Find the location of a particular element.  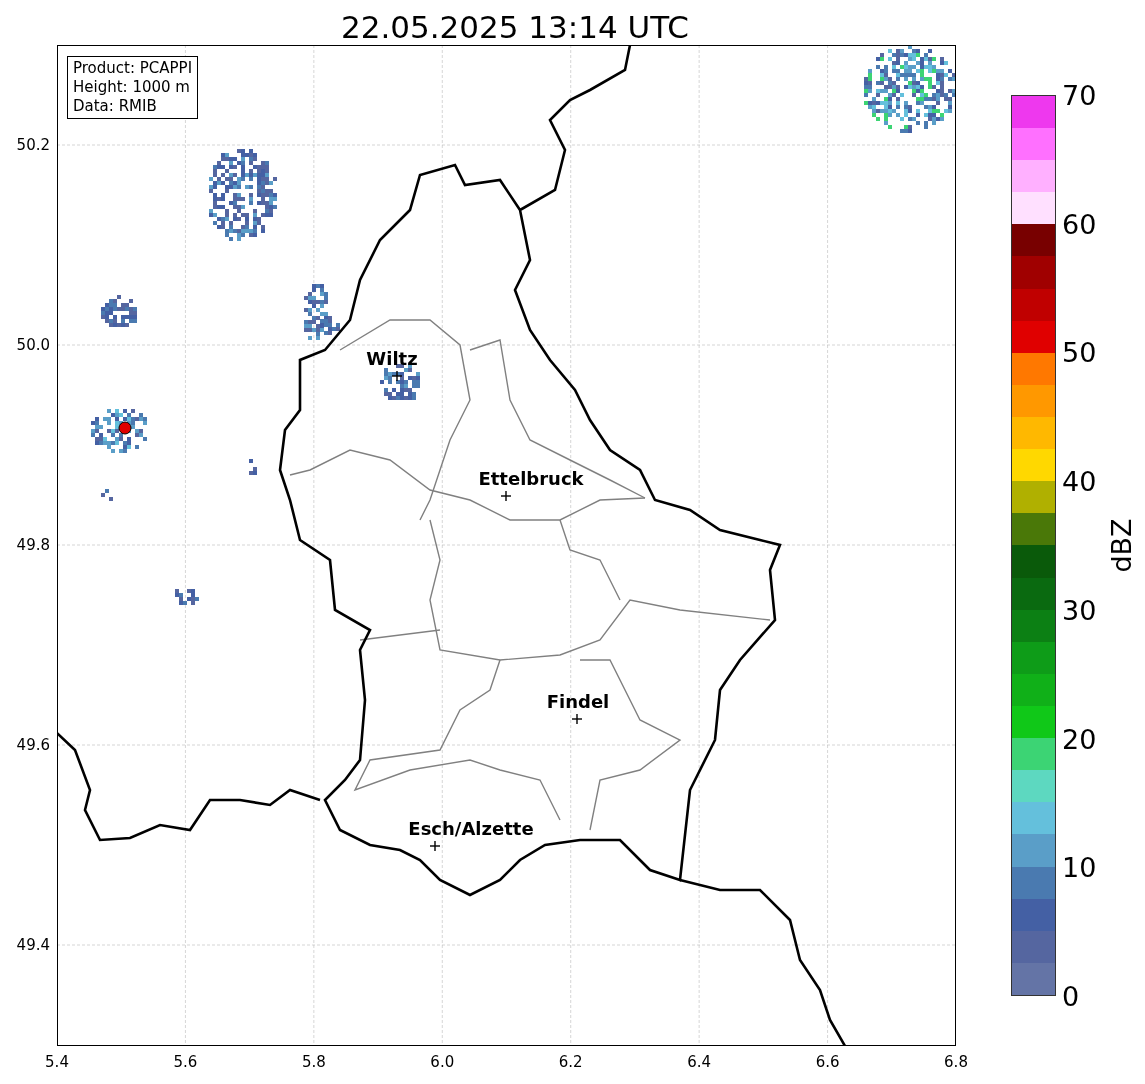

x-tick-label: 5.8 is located at coordinates (313, 1062).